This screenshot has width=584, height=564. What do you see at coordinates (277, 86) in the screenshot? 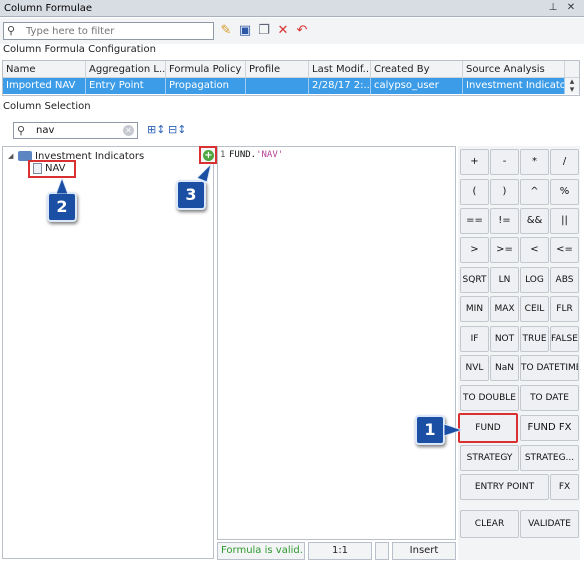
I see `table-cell-profile` at bounding box center [277, 86].